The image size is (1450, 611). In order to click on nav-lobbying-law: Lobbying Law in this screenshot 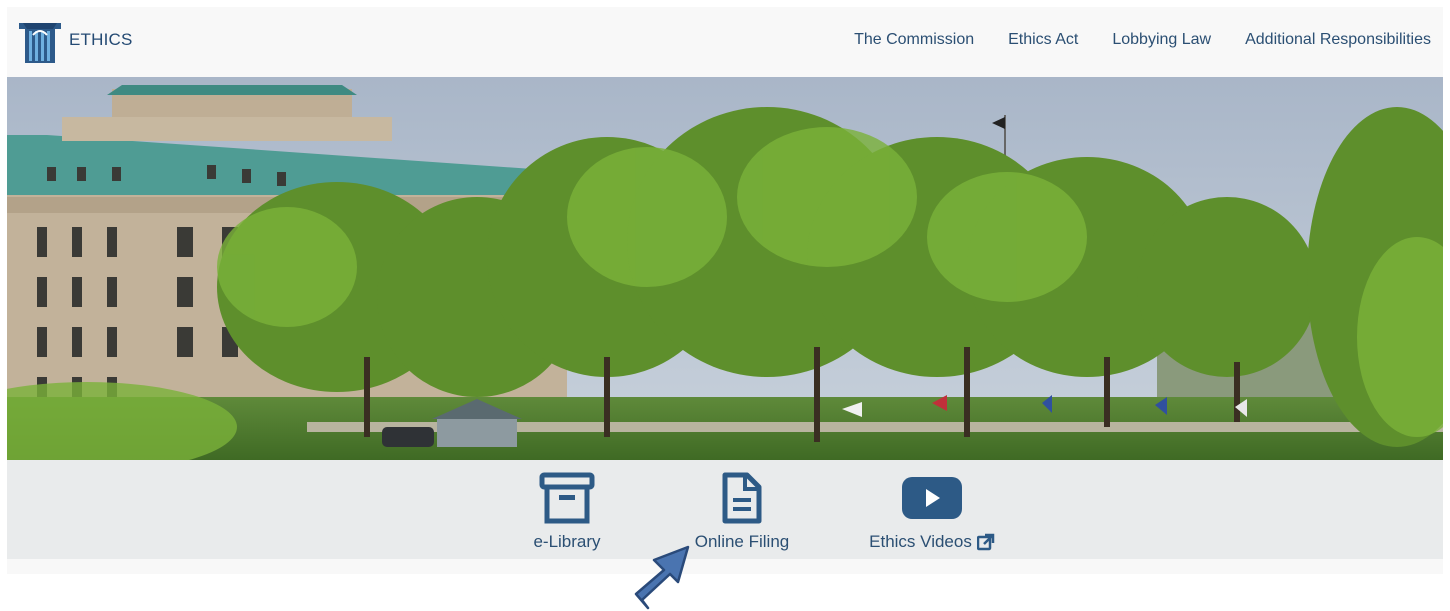, I will do `click(1161, 40)`.